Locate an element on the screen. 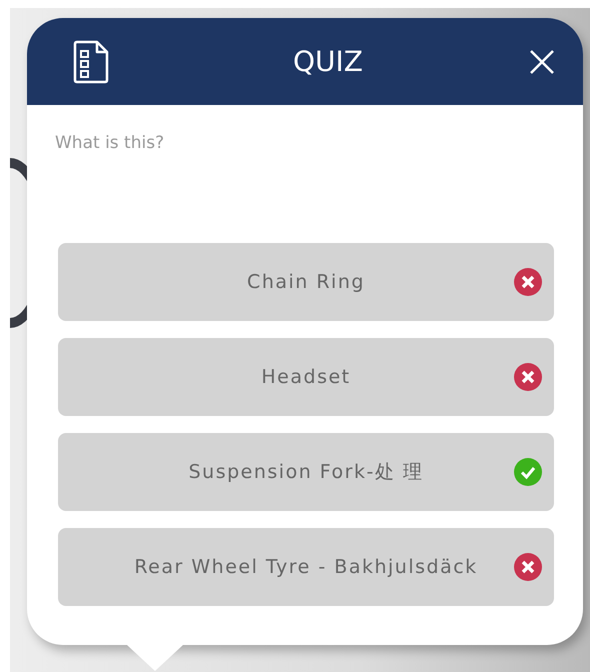  answer-option: Rear Wheel Tyre - Bakhjulsdäck is located at coordinates (306, 567).